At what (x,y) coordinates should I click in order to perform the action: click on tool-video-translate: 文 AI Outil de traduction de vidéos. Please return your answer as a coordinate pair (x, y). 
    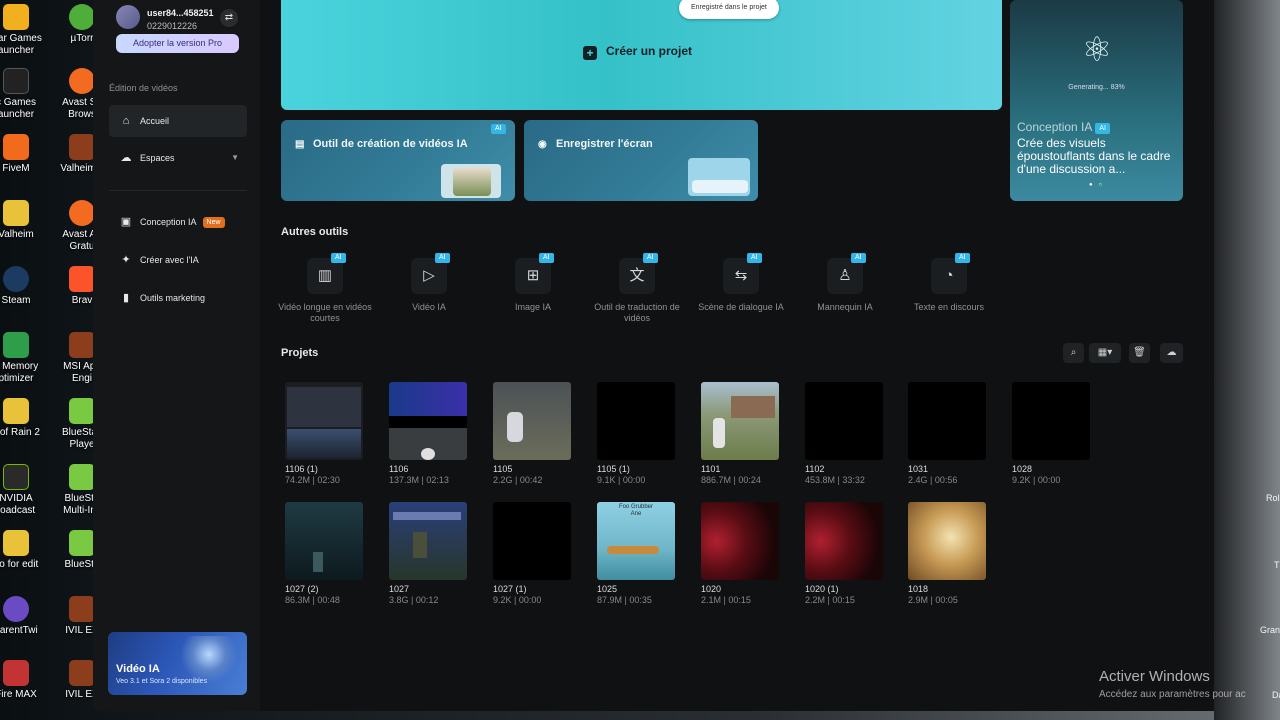
    Looking at the image, I should click on (637, 290).